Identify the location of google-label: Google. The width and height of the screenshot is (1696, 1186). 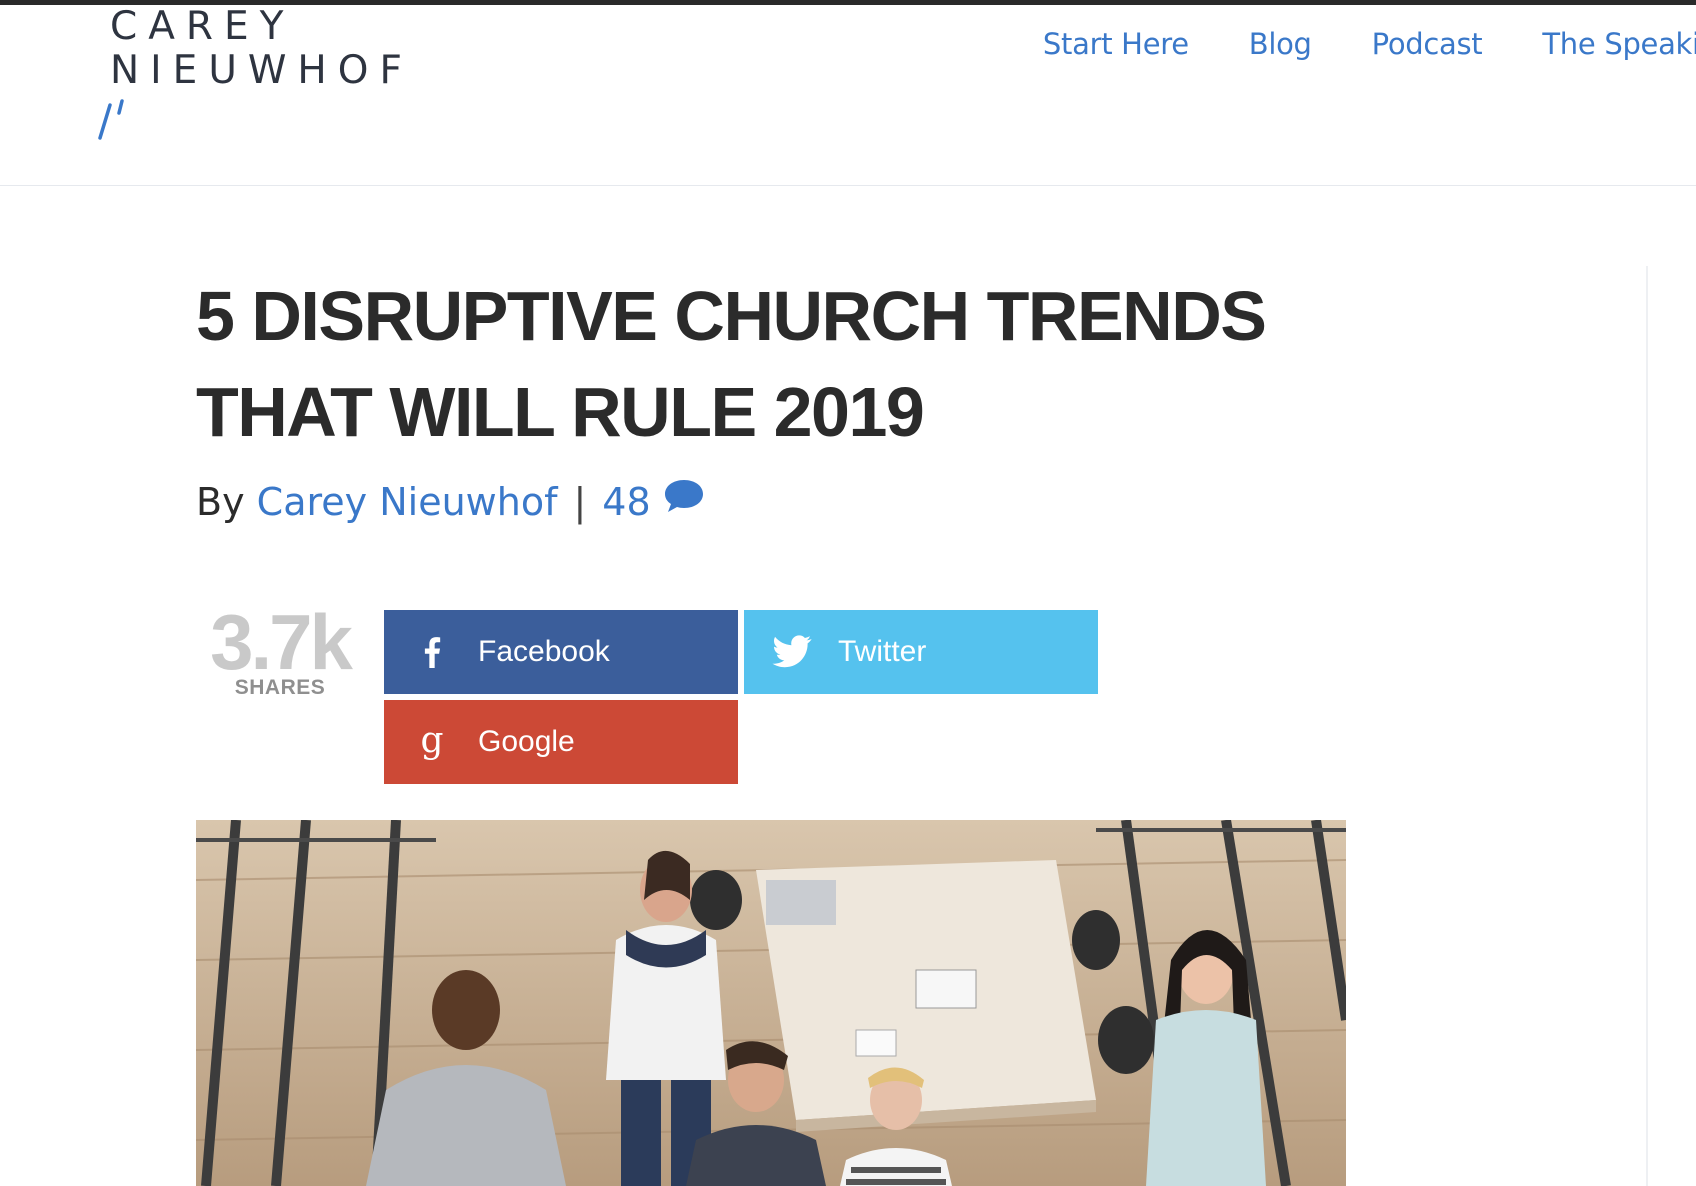
(526, 741).